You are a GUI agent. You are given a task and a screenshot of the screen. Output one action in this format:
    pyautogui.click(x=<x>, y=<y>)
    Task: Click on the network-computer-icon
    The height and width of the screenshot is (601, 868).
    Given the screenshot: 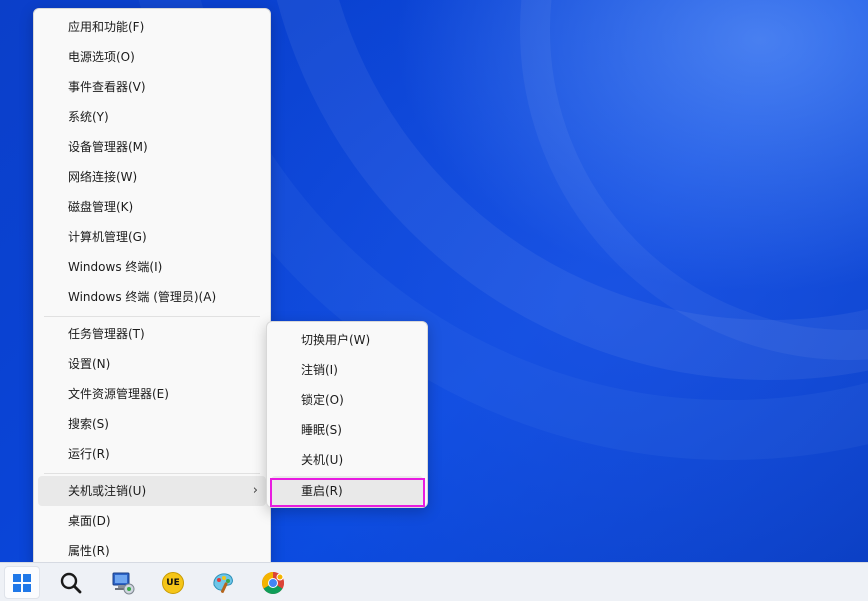 What is the action you would take?
    pyautogui.click(x=123, y=583)
    